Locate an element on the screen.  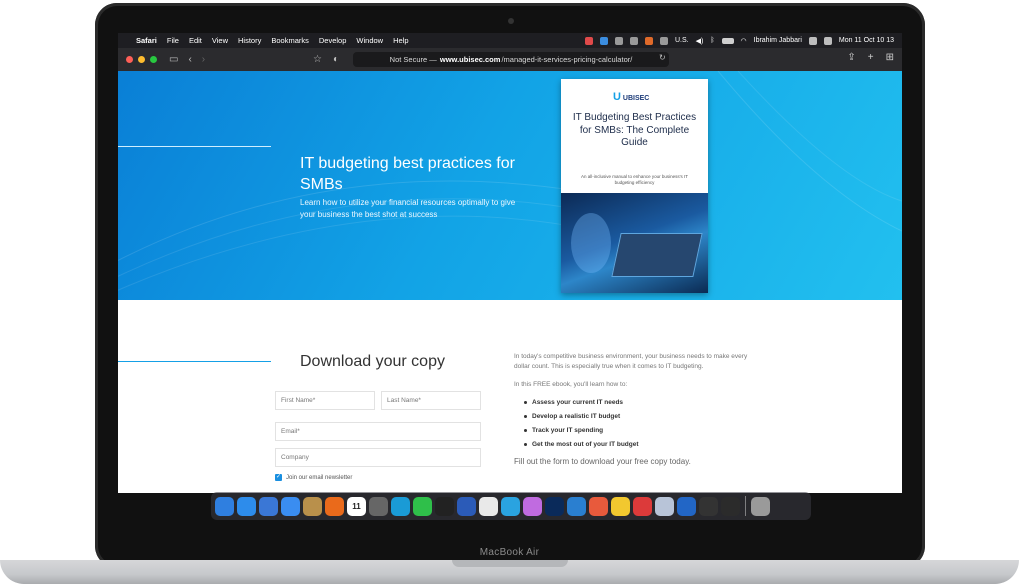
menu-window: Window is located at coordinates (369, 40).